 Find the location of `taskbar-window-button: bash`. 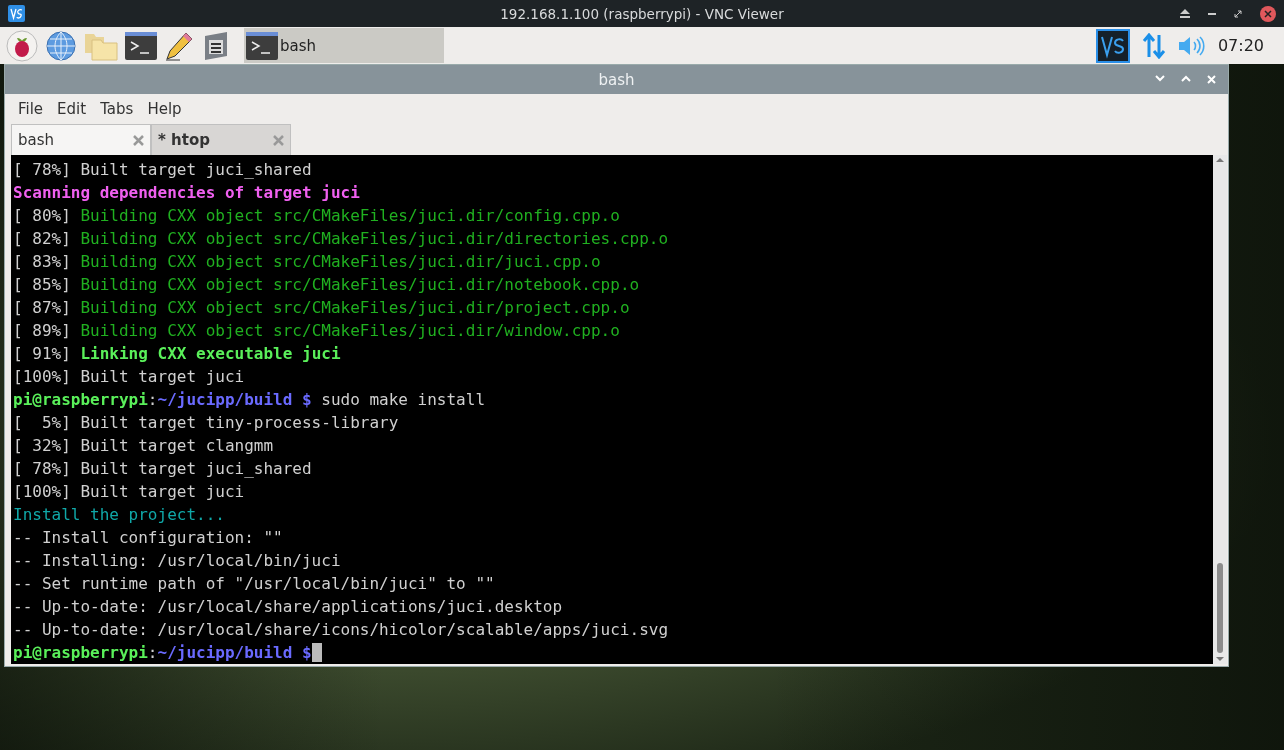

taskbar-window-button: bash is located at coordinates (344, 45).